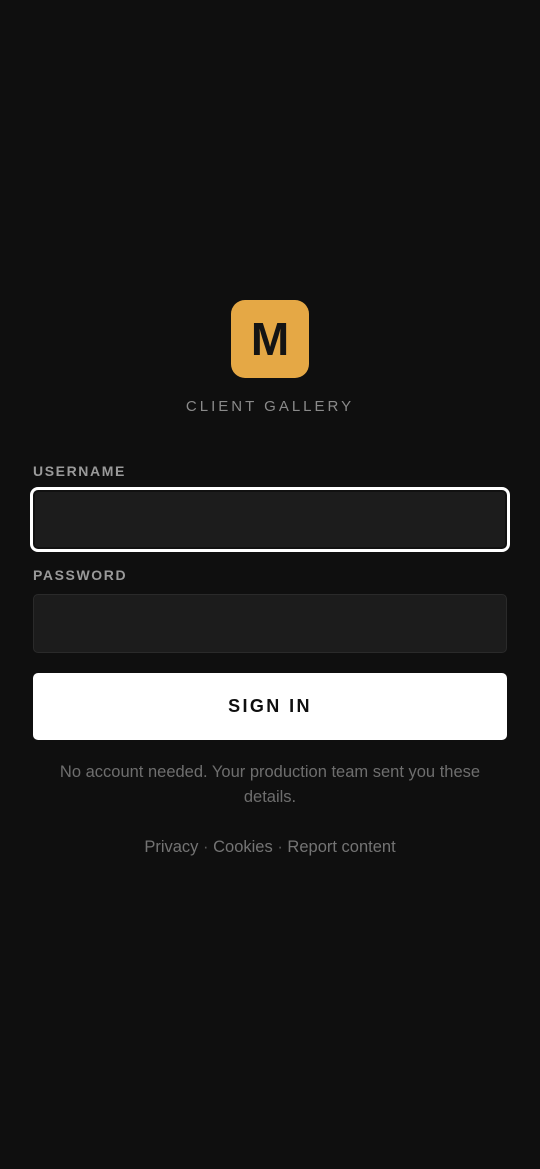 Image resolution: width=540 pixels, height=1169 pixels. I want to click on privacy-link: Privacy, so click(171, 847).